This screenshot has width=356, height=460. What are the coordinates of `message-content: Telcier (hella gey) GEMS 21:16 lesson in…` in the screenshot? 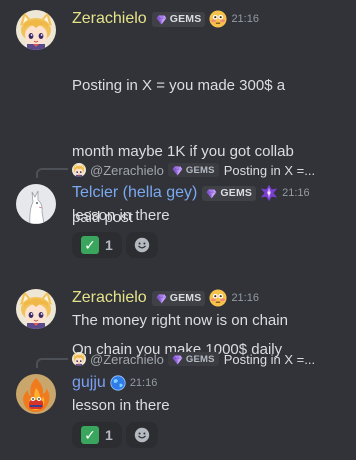 It's located at (211, 204).